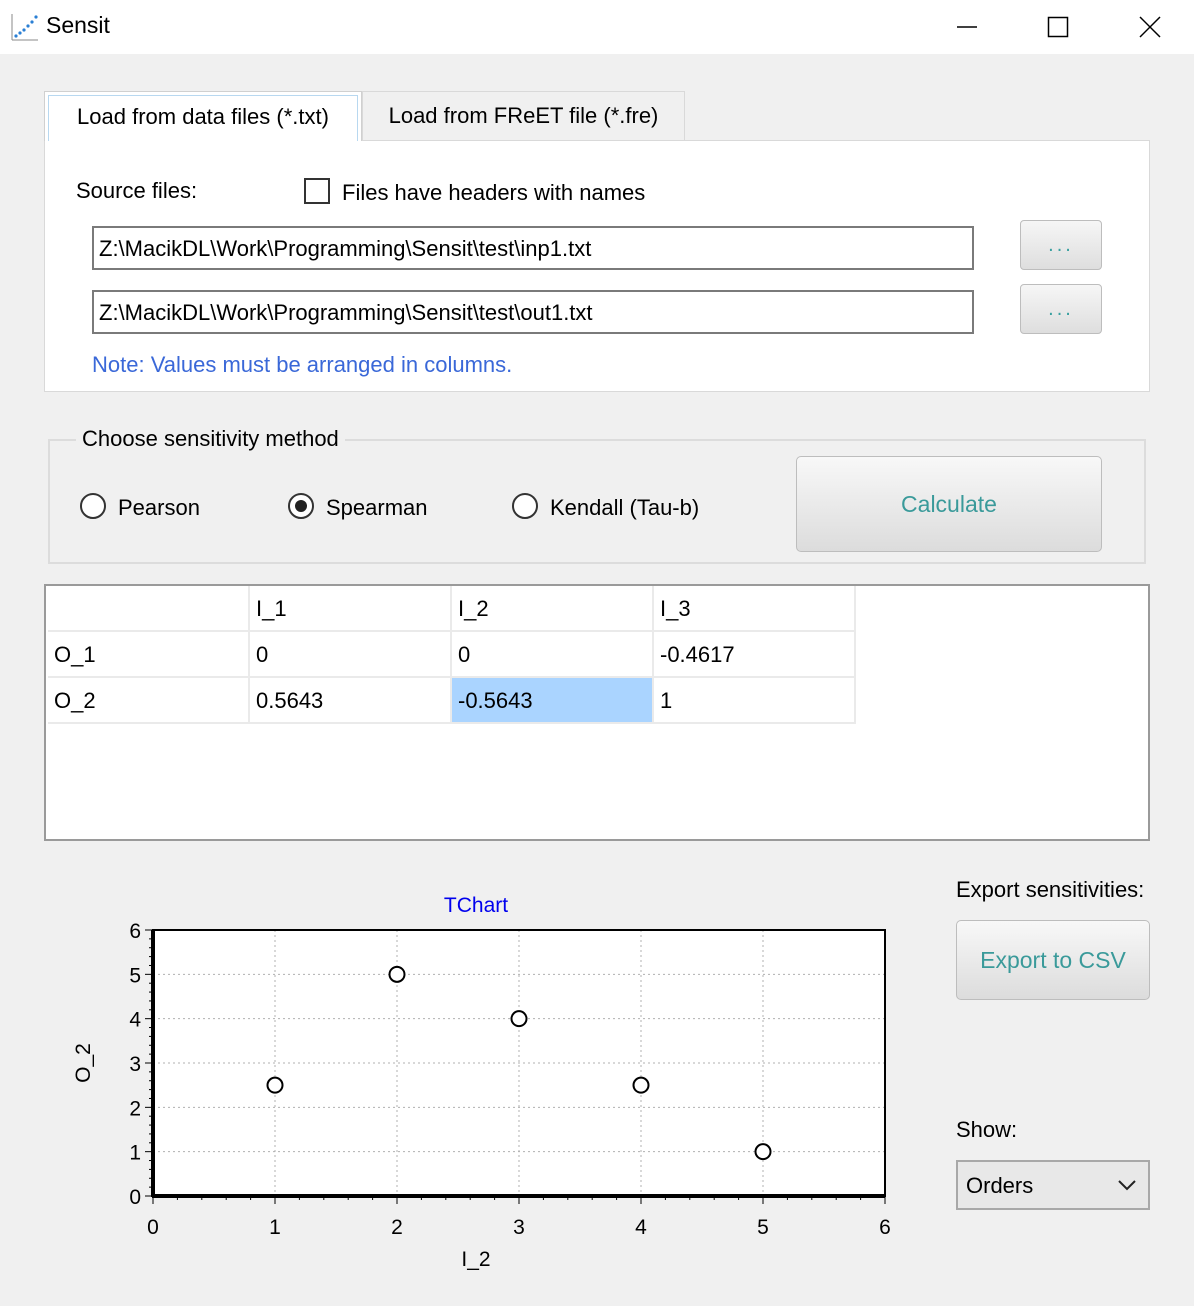  I want to click on radio-kendall-label: Kendall (Tau-b), so click(625, 507).